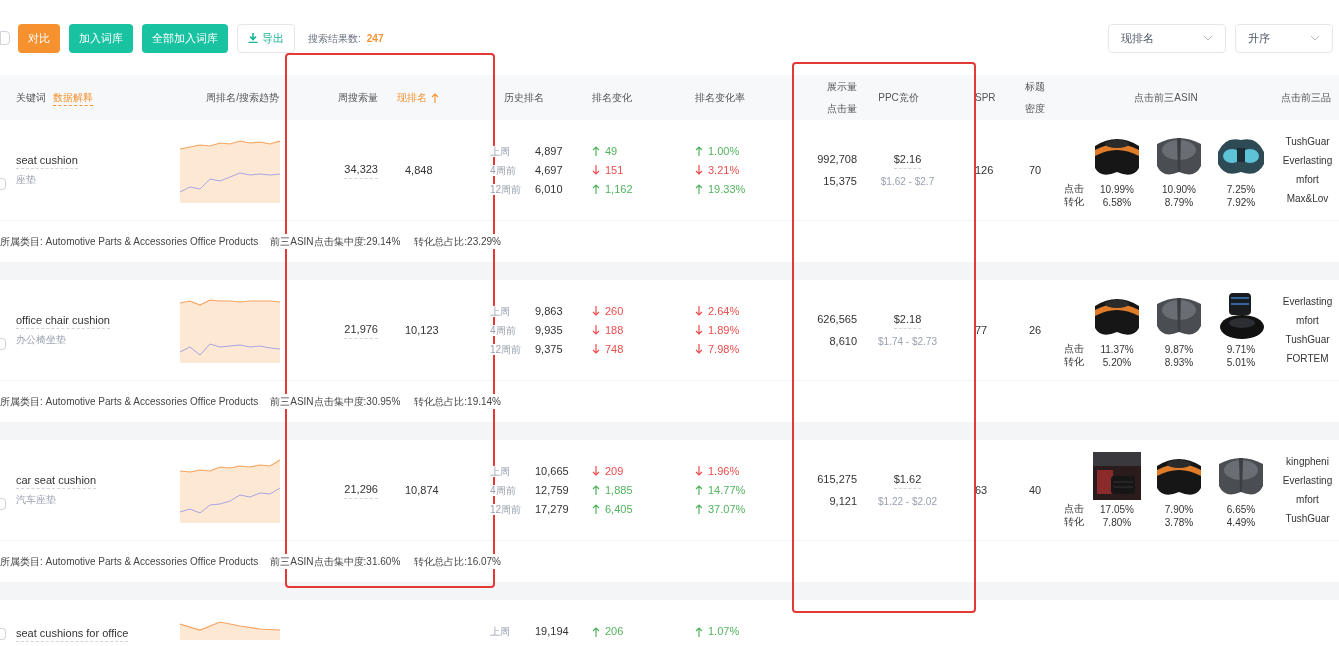  Describe the element at coordinates (1241, 202) in the screenshot. I see `conversion-share: 7.92%` at that location.